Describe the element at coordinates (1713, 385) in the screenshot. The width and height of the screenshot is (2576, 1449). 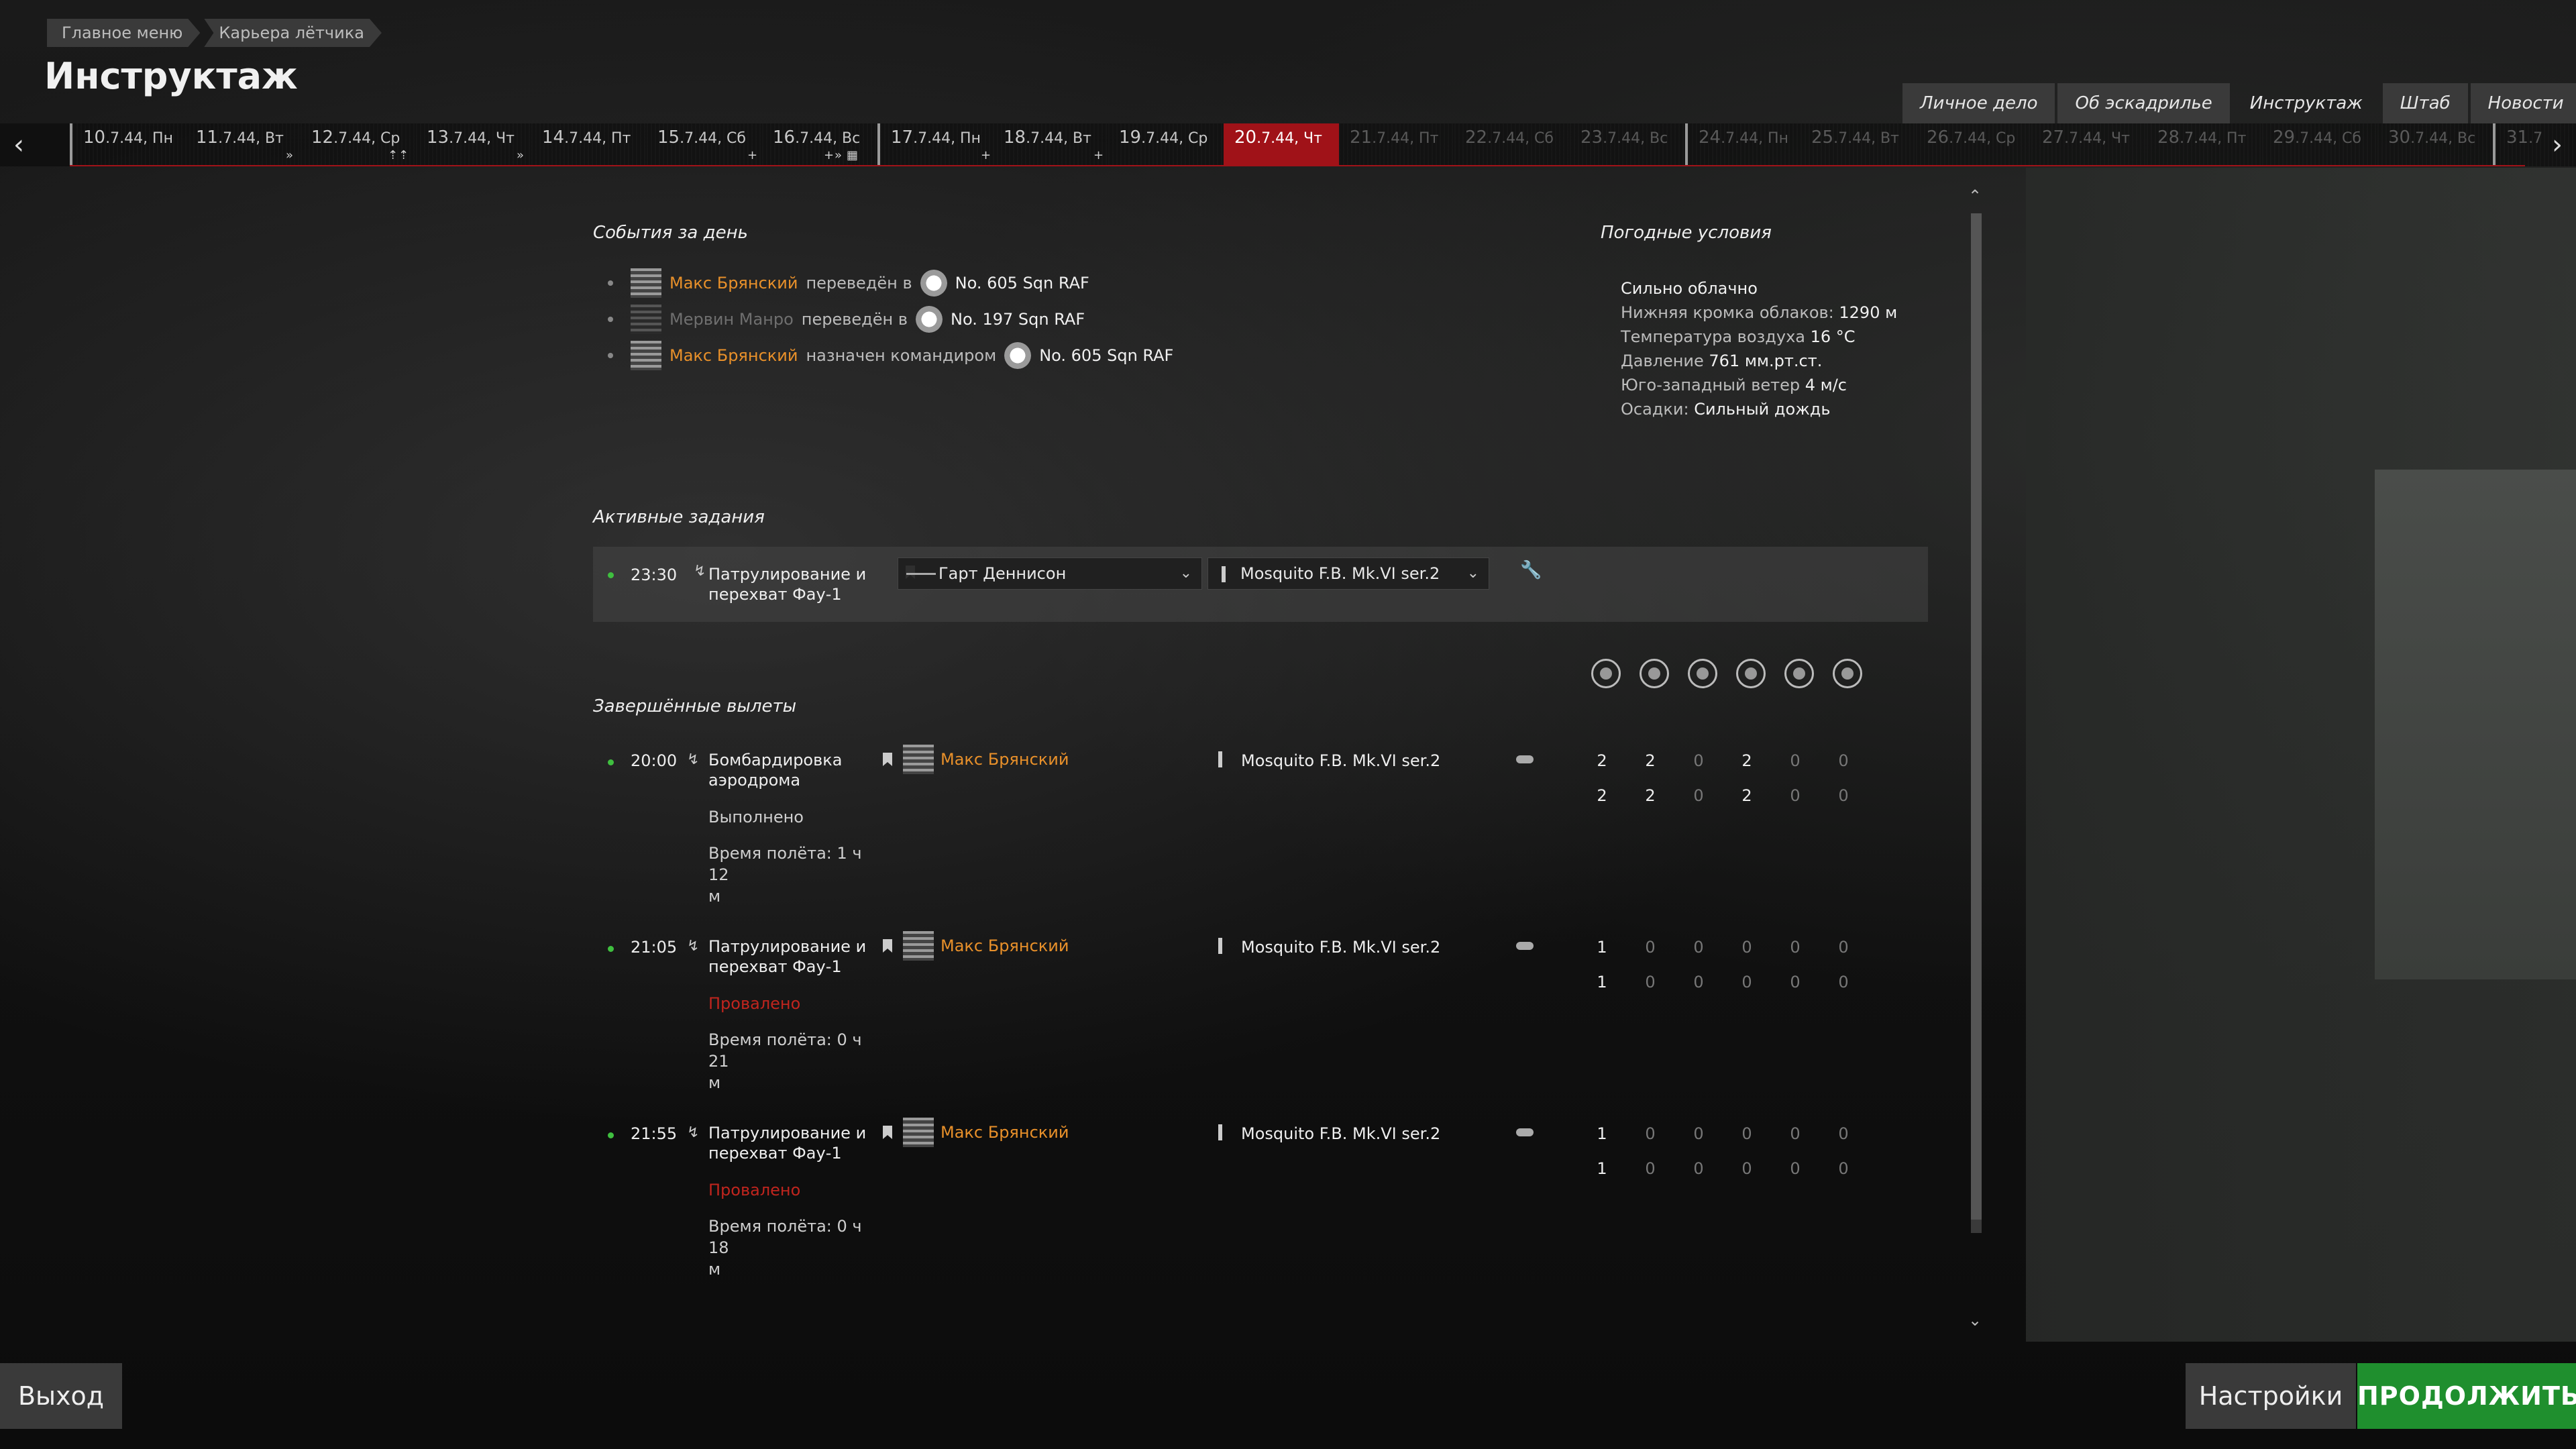
I see `weather-label: Юго-западный ветер` at that location.